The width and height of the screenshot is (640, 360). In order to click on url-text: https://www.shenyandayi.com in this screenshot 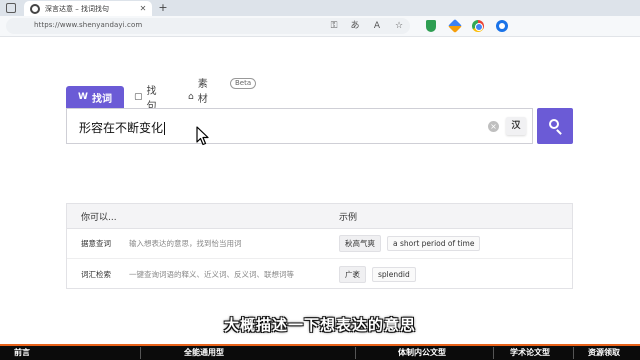, I will do `click(88, 25)`.